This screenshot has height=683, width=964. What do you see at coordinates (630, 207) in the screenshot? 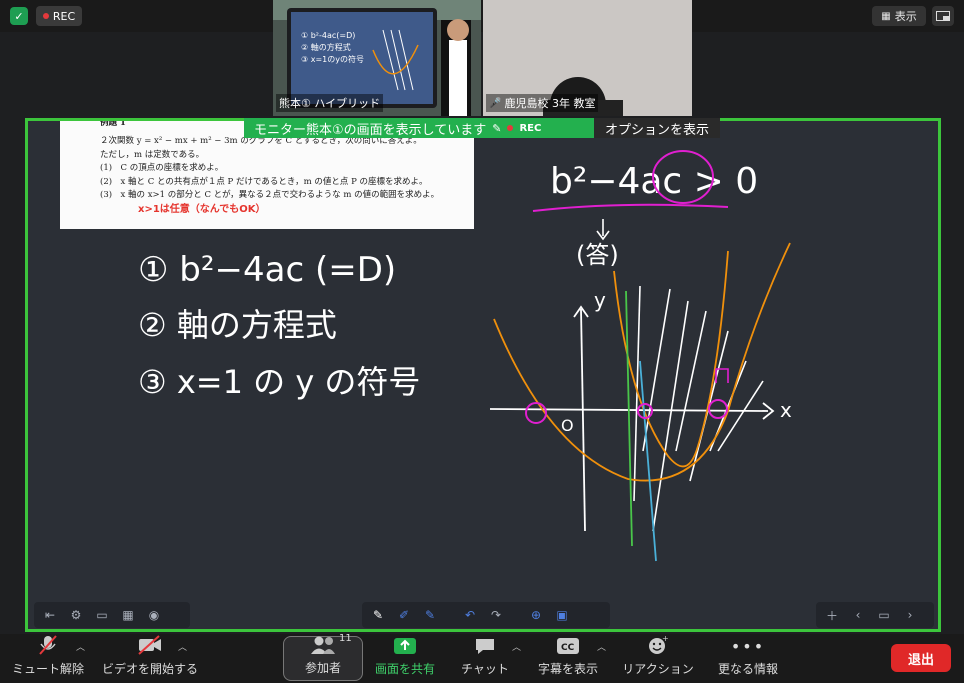
I see `ink-underline` at bounding box center [630, 207].